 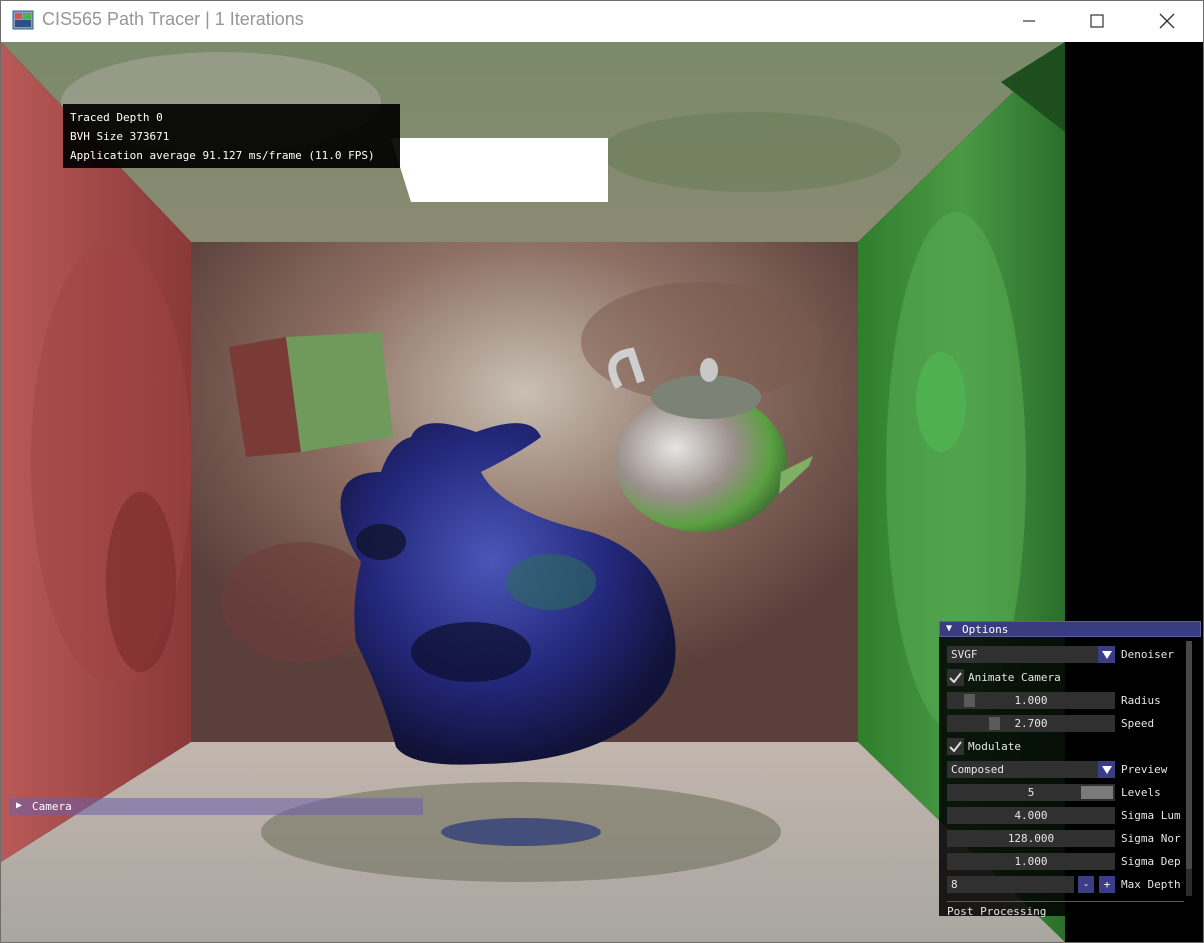 What do you see at coordinates (1107, 884) in the screenshot?
I see `increment-button: +` at bounding box center [1107, 884].